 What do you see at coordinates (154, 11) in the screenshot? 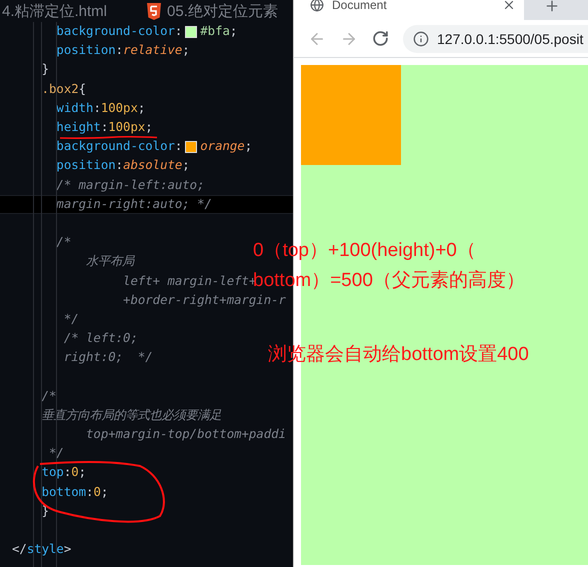
I see `html5-icon` at bounding box center [154, 11].